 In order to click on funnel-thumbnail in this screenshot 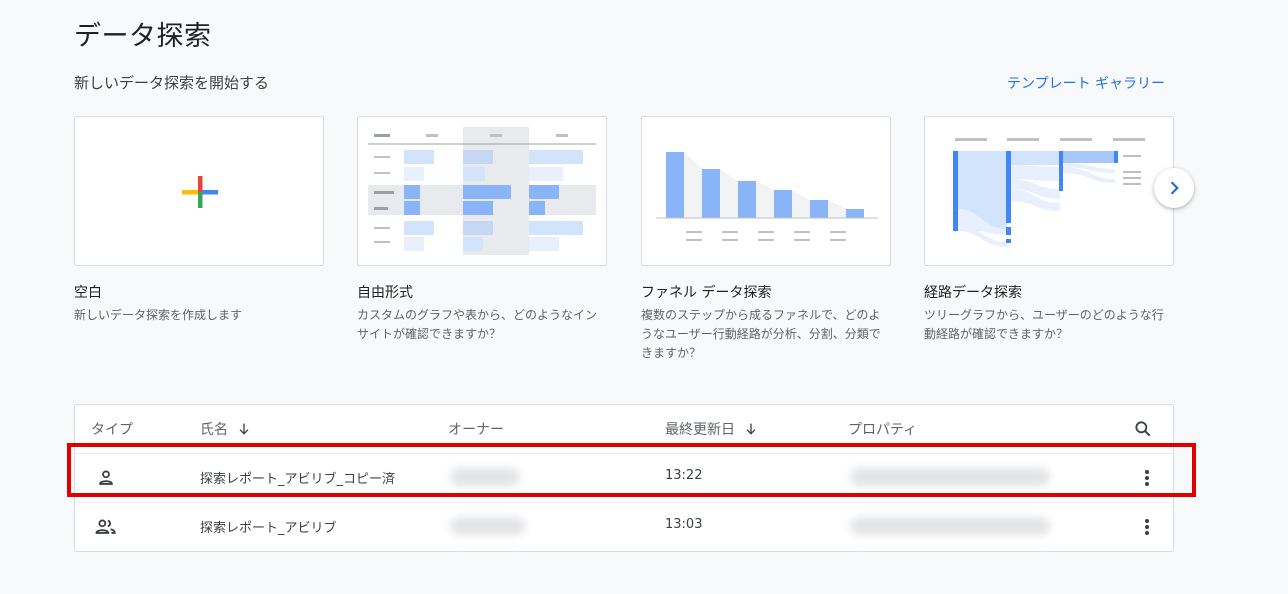, I will do `click(767, 196)`.